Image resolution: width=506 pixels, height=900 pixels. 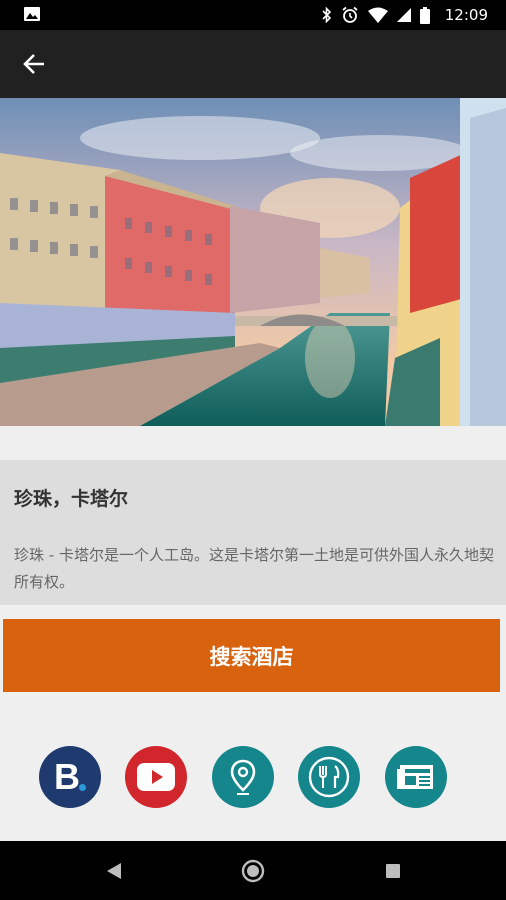 I want to click on nav-home-button, so click(x=253, y=870).